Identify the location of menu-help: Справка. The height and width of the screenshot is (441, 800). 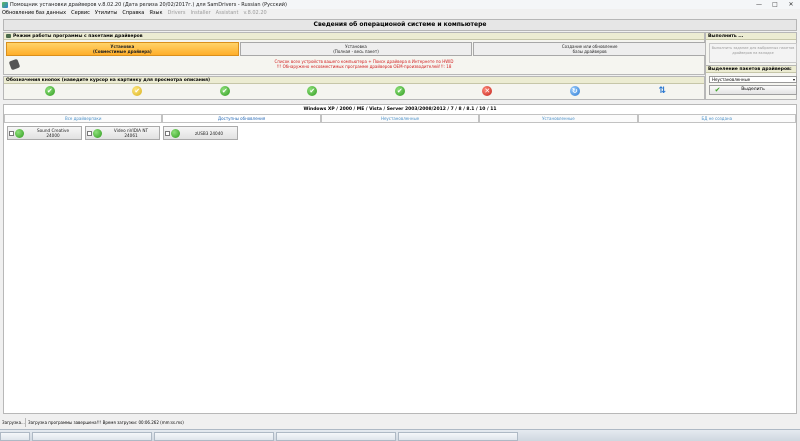
(133, 13).